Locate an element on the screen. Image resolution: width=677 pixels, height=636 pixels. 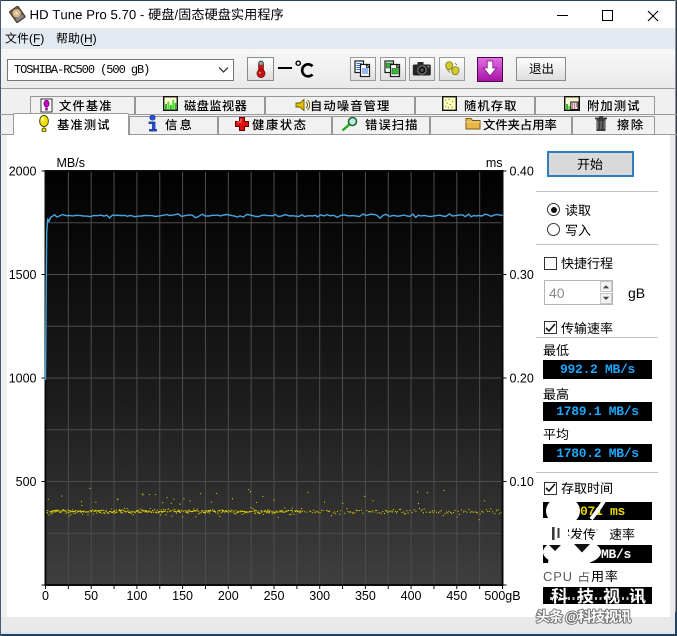
svg-text: MB/s is located at coordinates (71, 163).